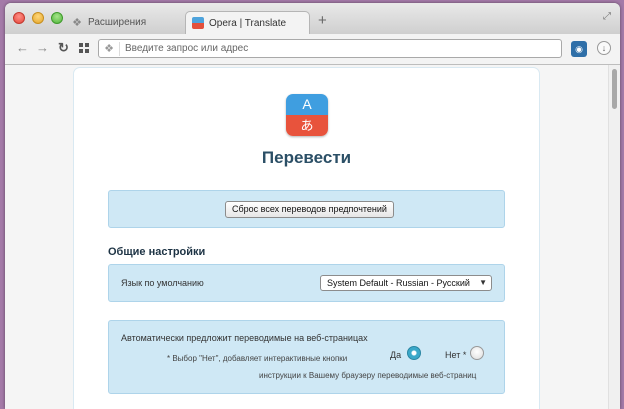  What do you see at coordinates (117, 22) in the screenshot?
I see `tab-label: Расширения` at bounding box center [117, 22].